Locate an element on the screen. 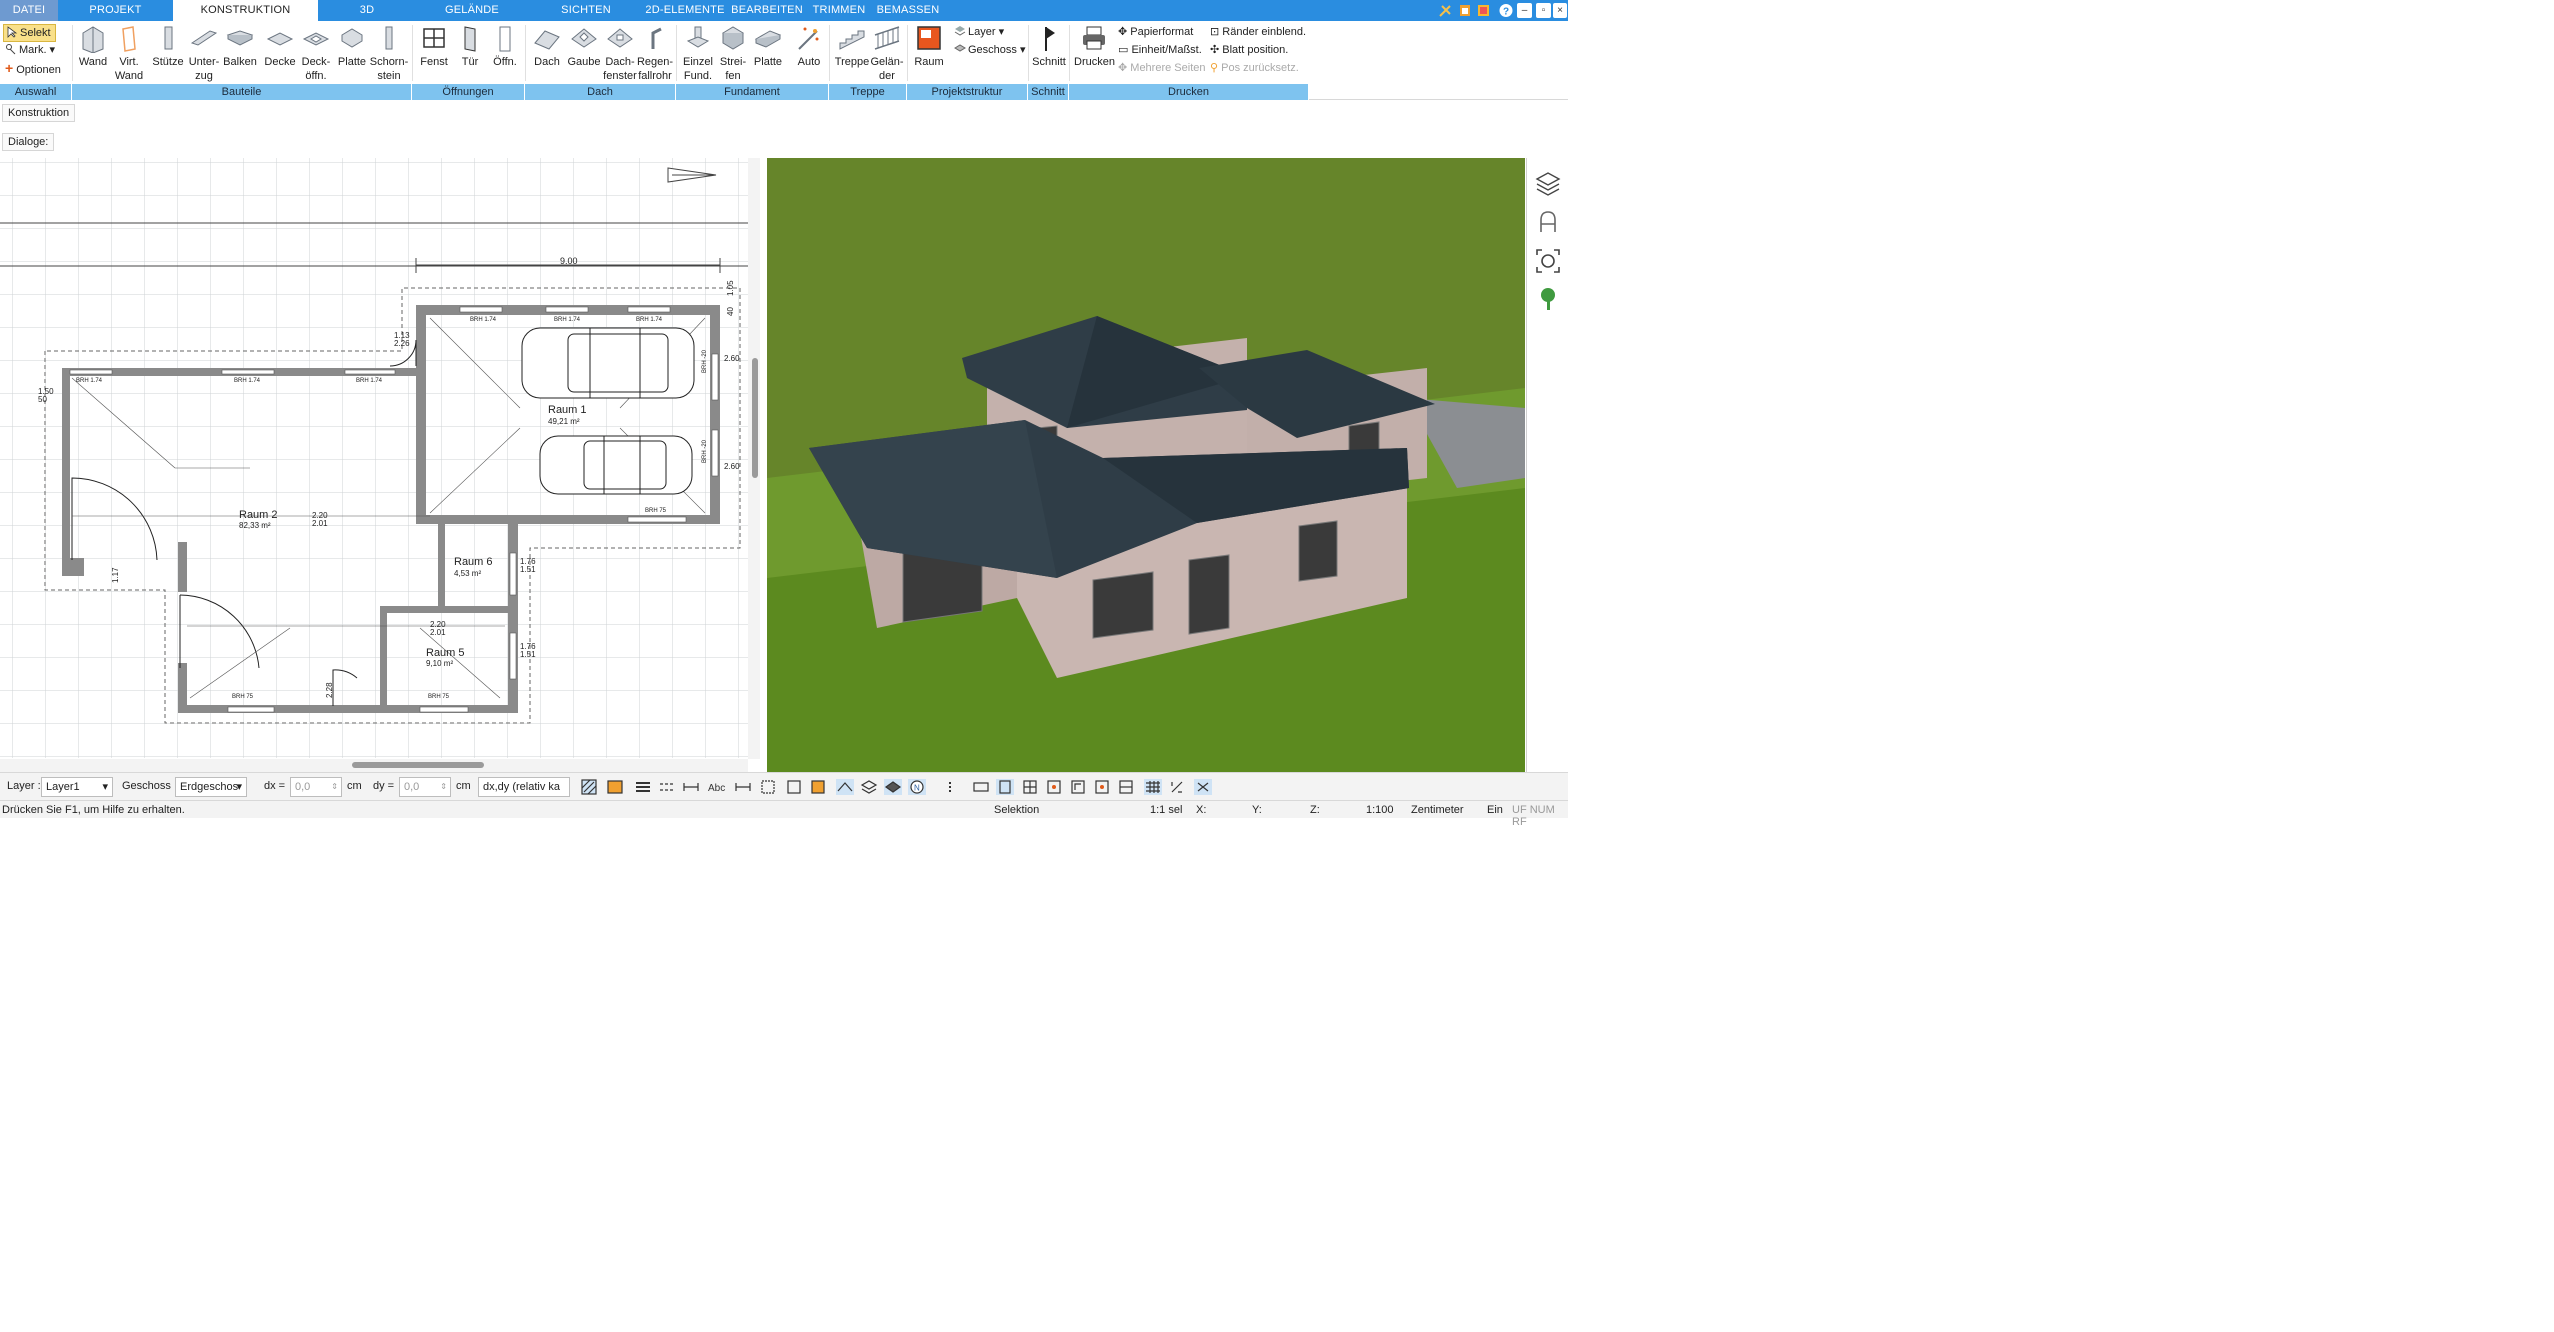 This screenshot has height=1332, width=2554. move-icon is located at coordinates (1177, 787).